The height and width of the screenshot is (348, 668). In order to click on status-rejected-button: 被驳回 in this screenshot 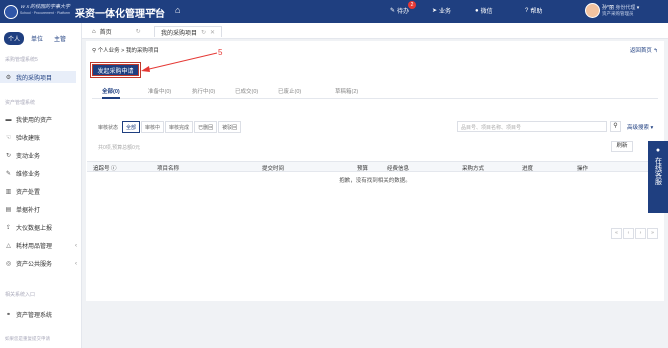, I will do `click(230, 127)`.